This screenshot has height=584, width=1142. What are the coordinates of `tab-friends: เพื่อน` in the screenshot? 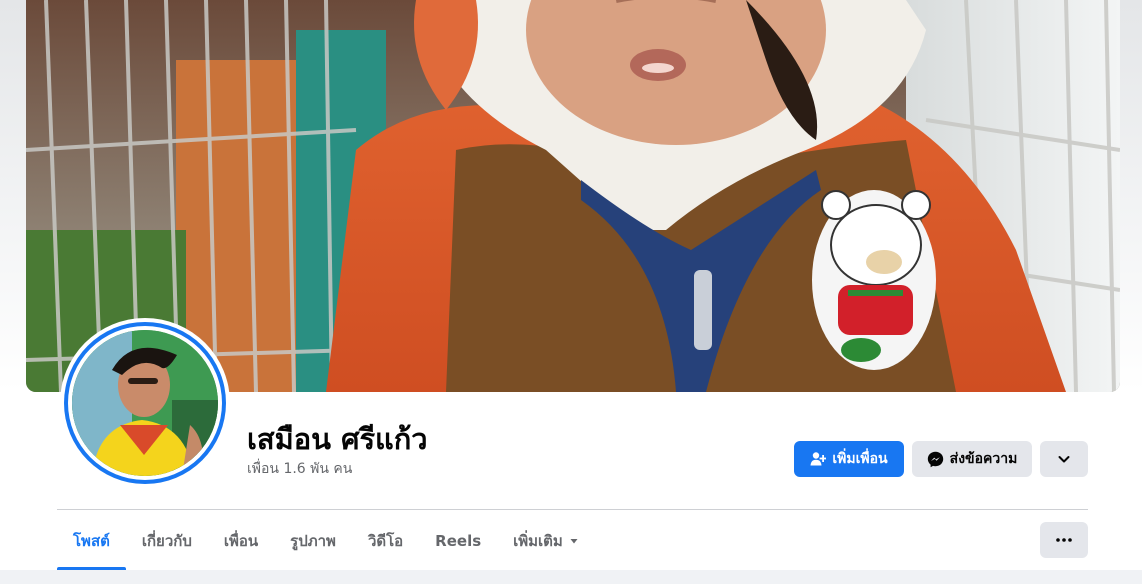 It's located at (241, 540).